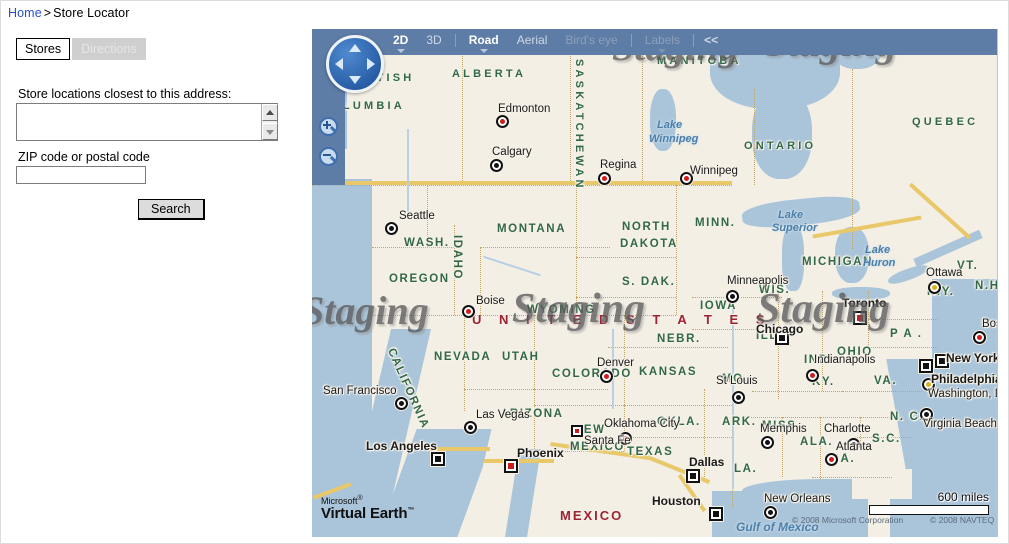 The width and height of the screenshot is (1009, 544). I want to click on address-scrollbar, so click(269, 122).